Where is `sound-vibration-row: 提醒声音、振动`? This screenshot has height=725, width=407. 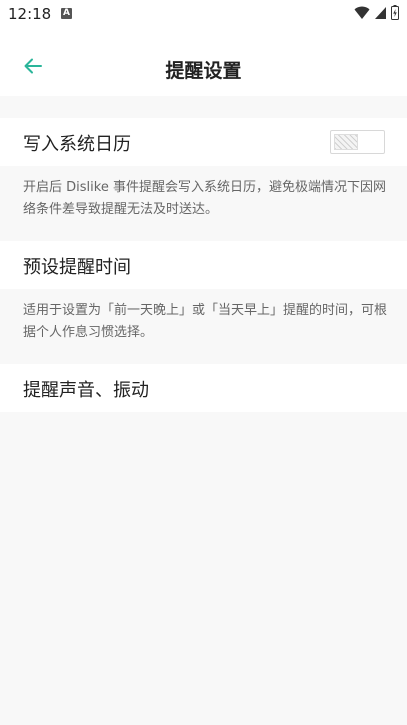
sound-vibration-row: 提醒声音、振动 is located at coordinates (203, 388).